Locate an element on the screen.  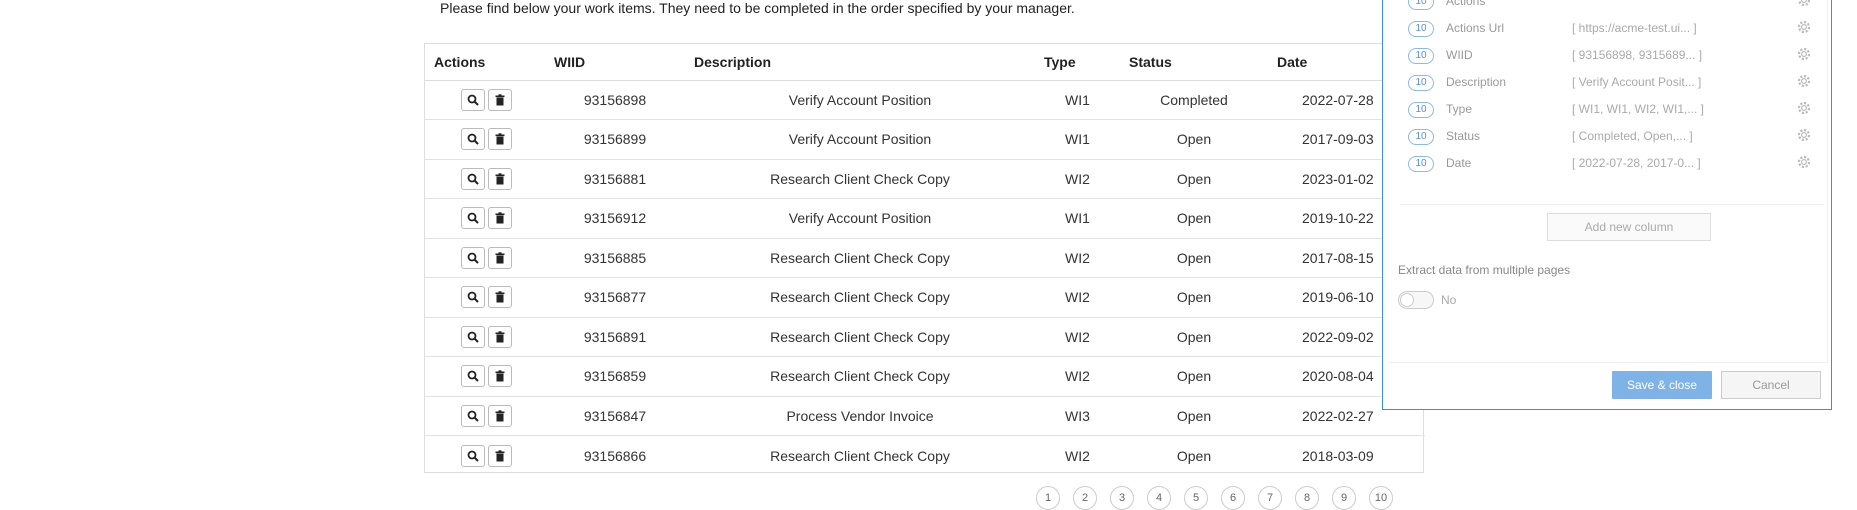
column-name: Type is located at coordinates (1459, 109).